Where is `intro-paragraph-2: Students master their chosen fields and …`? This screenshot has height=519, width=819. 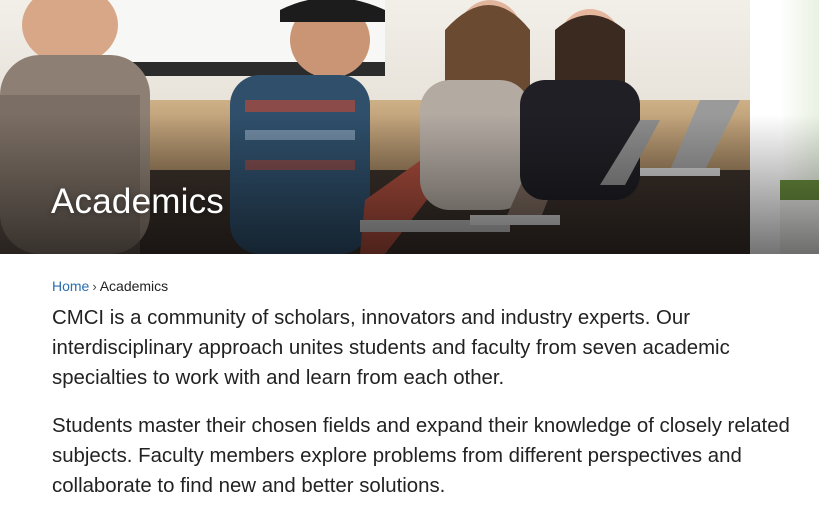
intro-paragraph-2: Students master their chosen fields and … is located at coordinates (421, 456).